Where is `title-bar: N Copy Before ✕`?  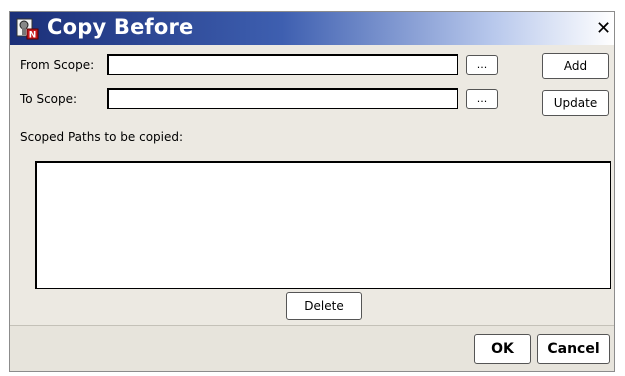
title-bar: N Copy Before ✕ is located at coordinates (312, 28).